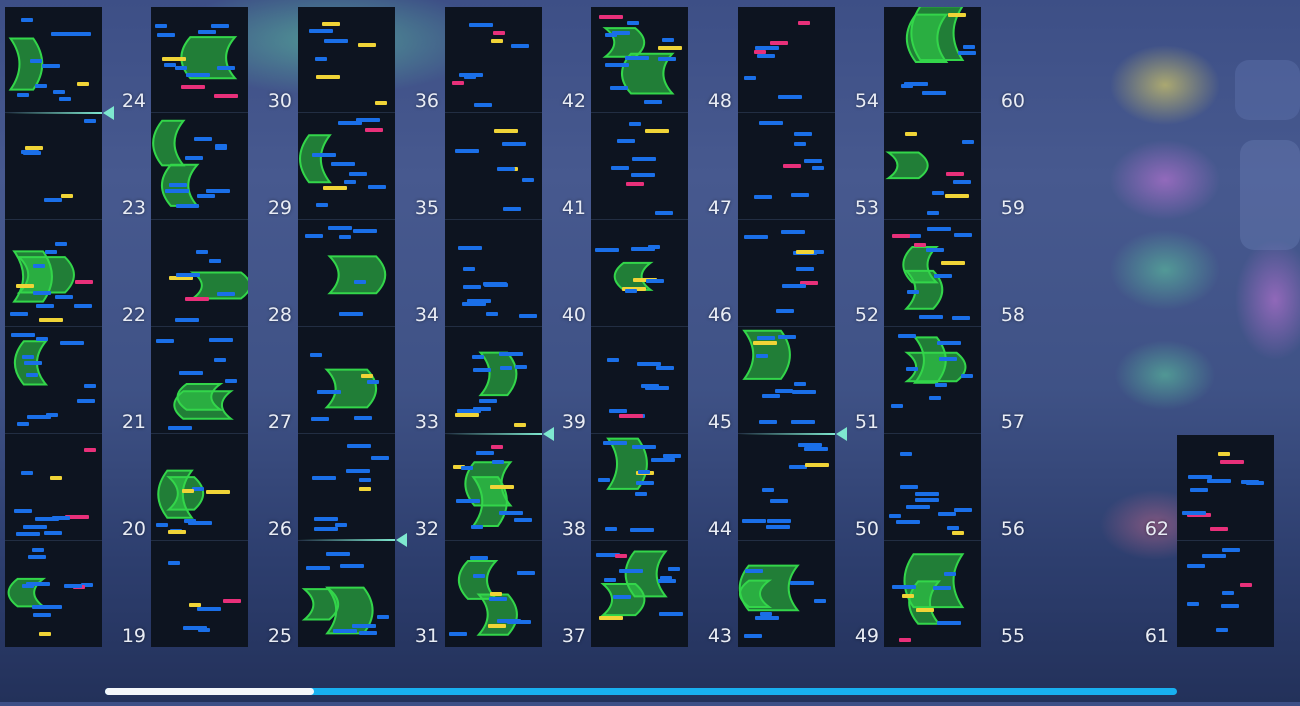  I want to click on measure-number: 34, so click(426, 315).